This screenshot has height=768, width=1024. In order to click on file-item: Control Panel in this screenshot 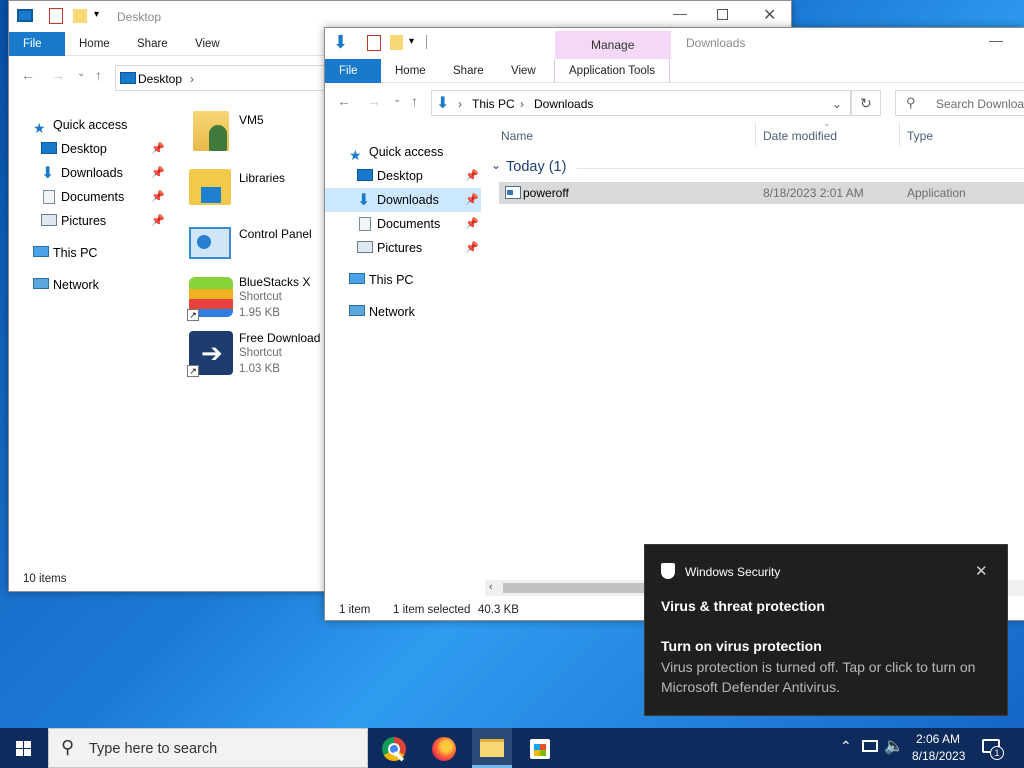, I will do `click(255, 246)`.